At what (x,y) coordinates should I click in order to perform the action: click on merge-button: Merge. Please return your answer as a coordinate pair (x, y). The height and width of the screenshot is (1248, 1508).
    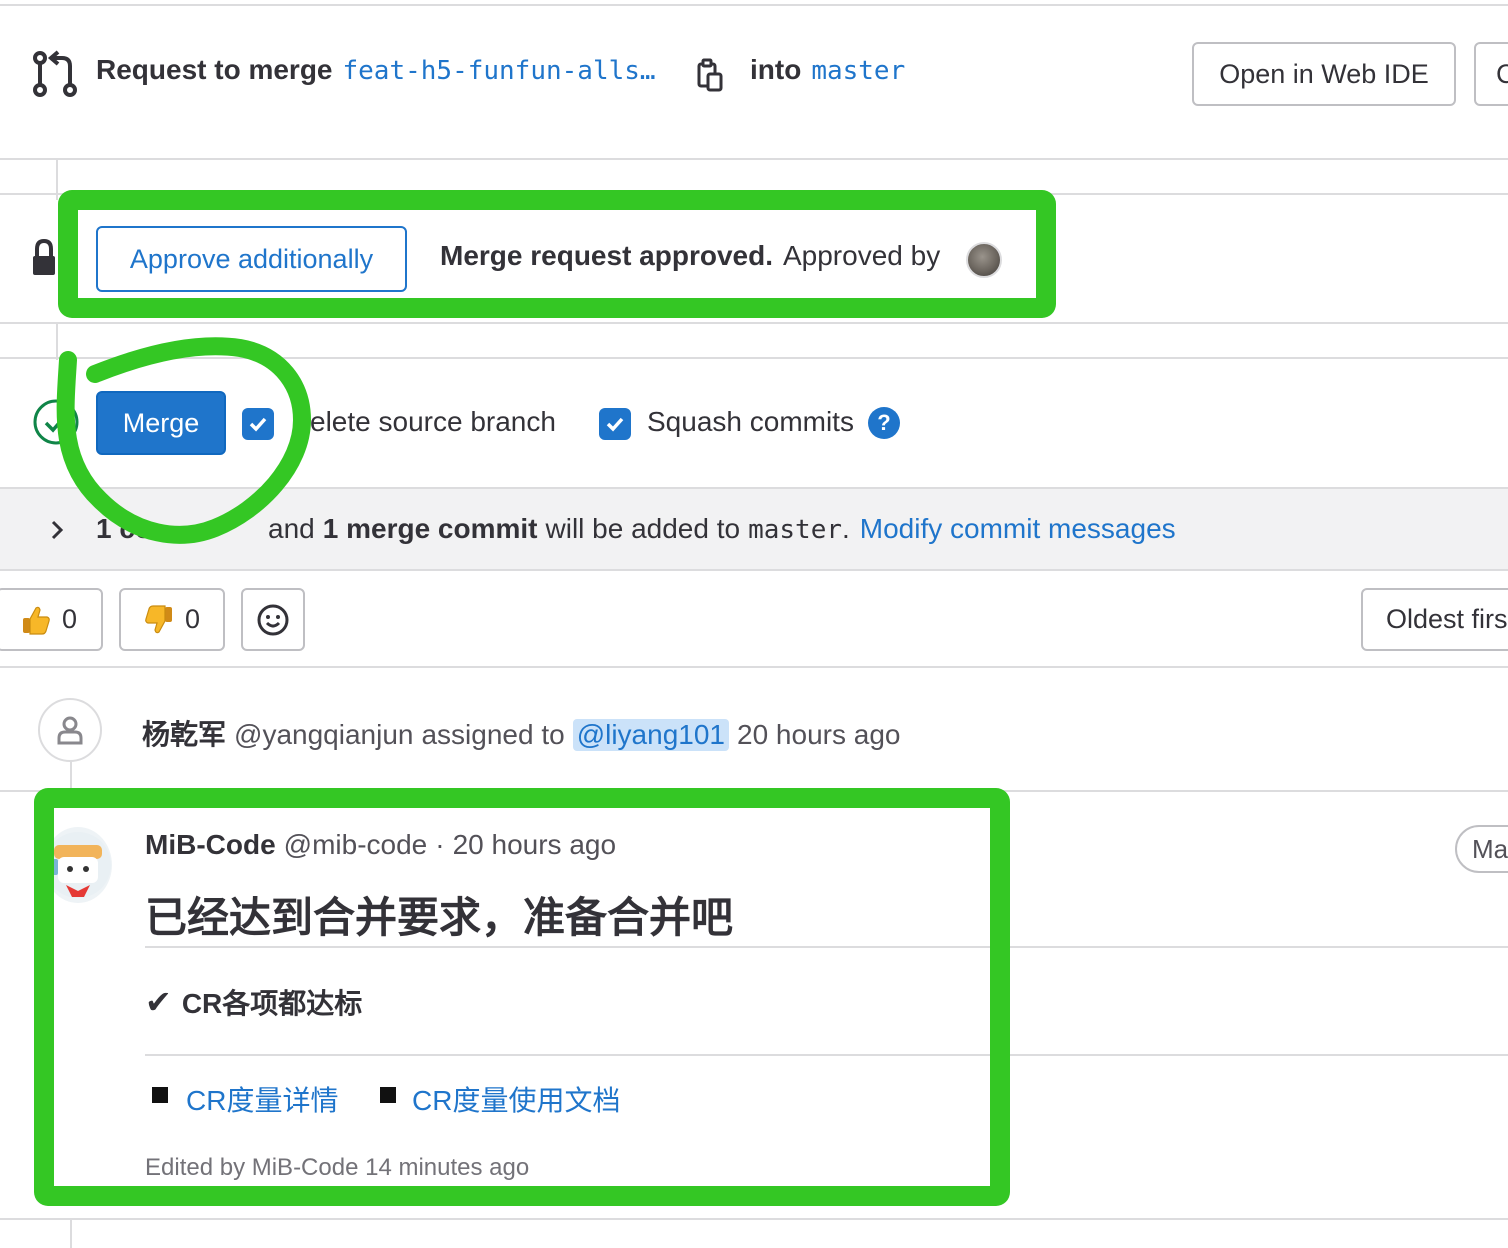
    Looking at the image, I should click on (161, 423).